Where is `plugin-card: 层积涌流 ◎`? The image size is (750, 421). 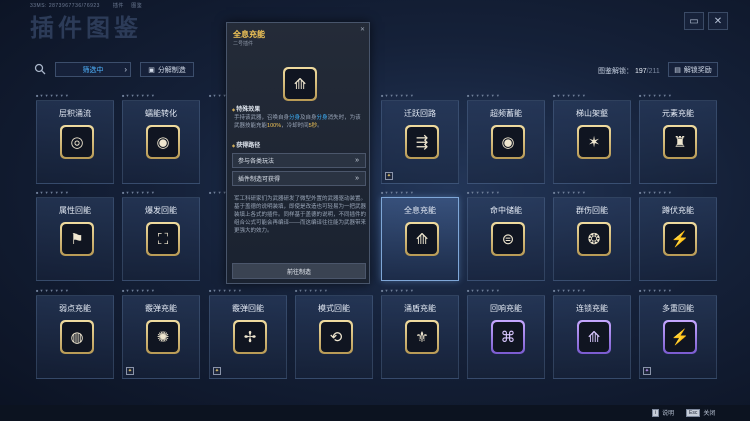
plugin-card: 层积涌流 ◎ is located at coordinates (75, 142).